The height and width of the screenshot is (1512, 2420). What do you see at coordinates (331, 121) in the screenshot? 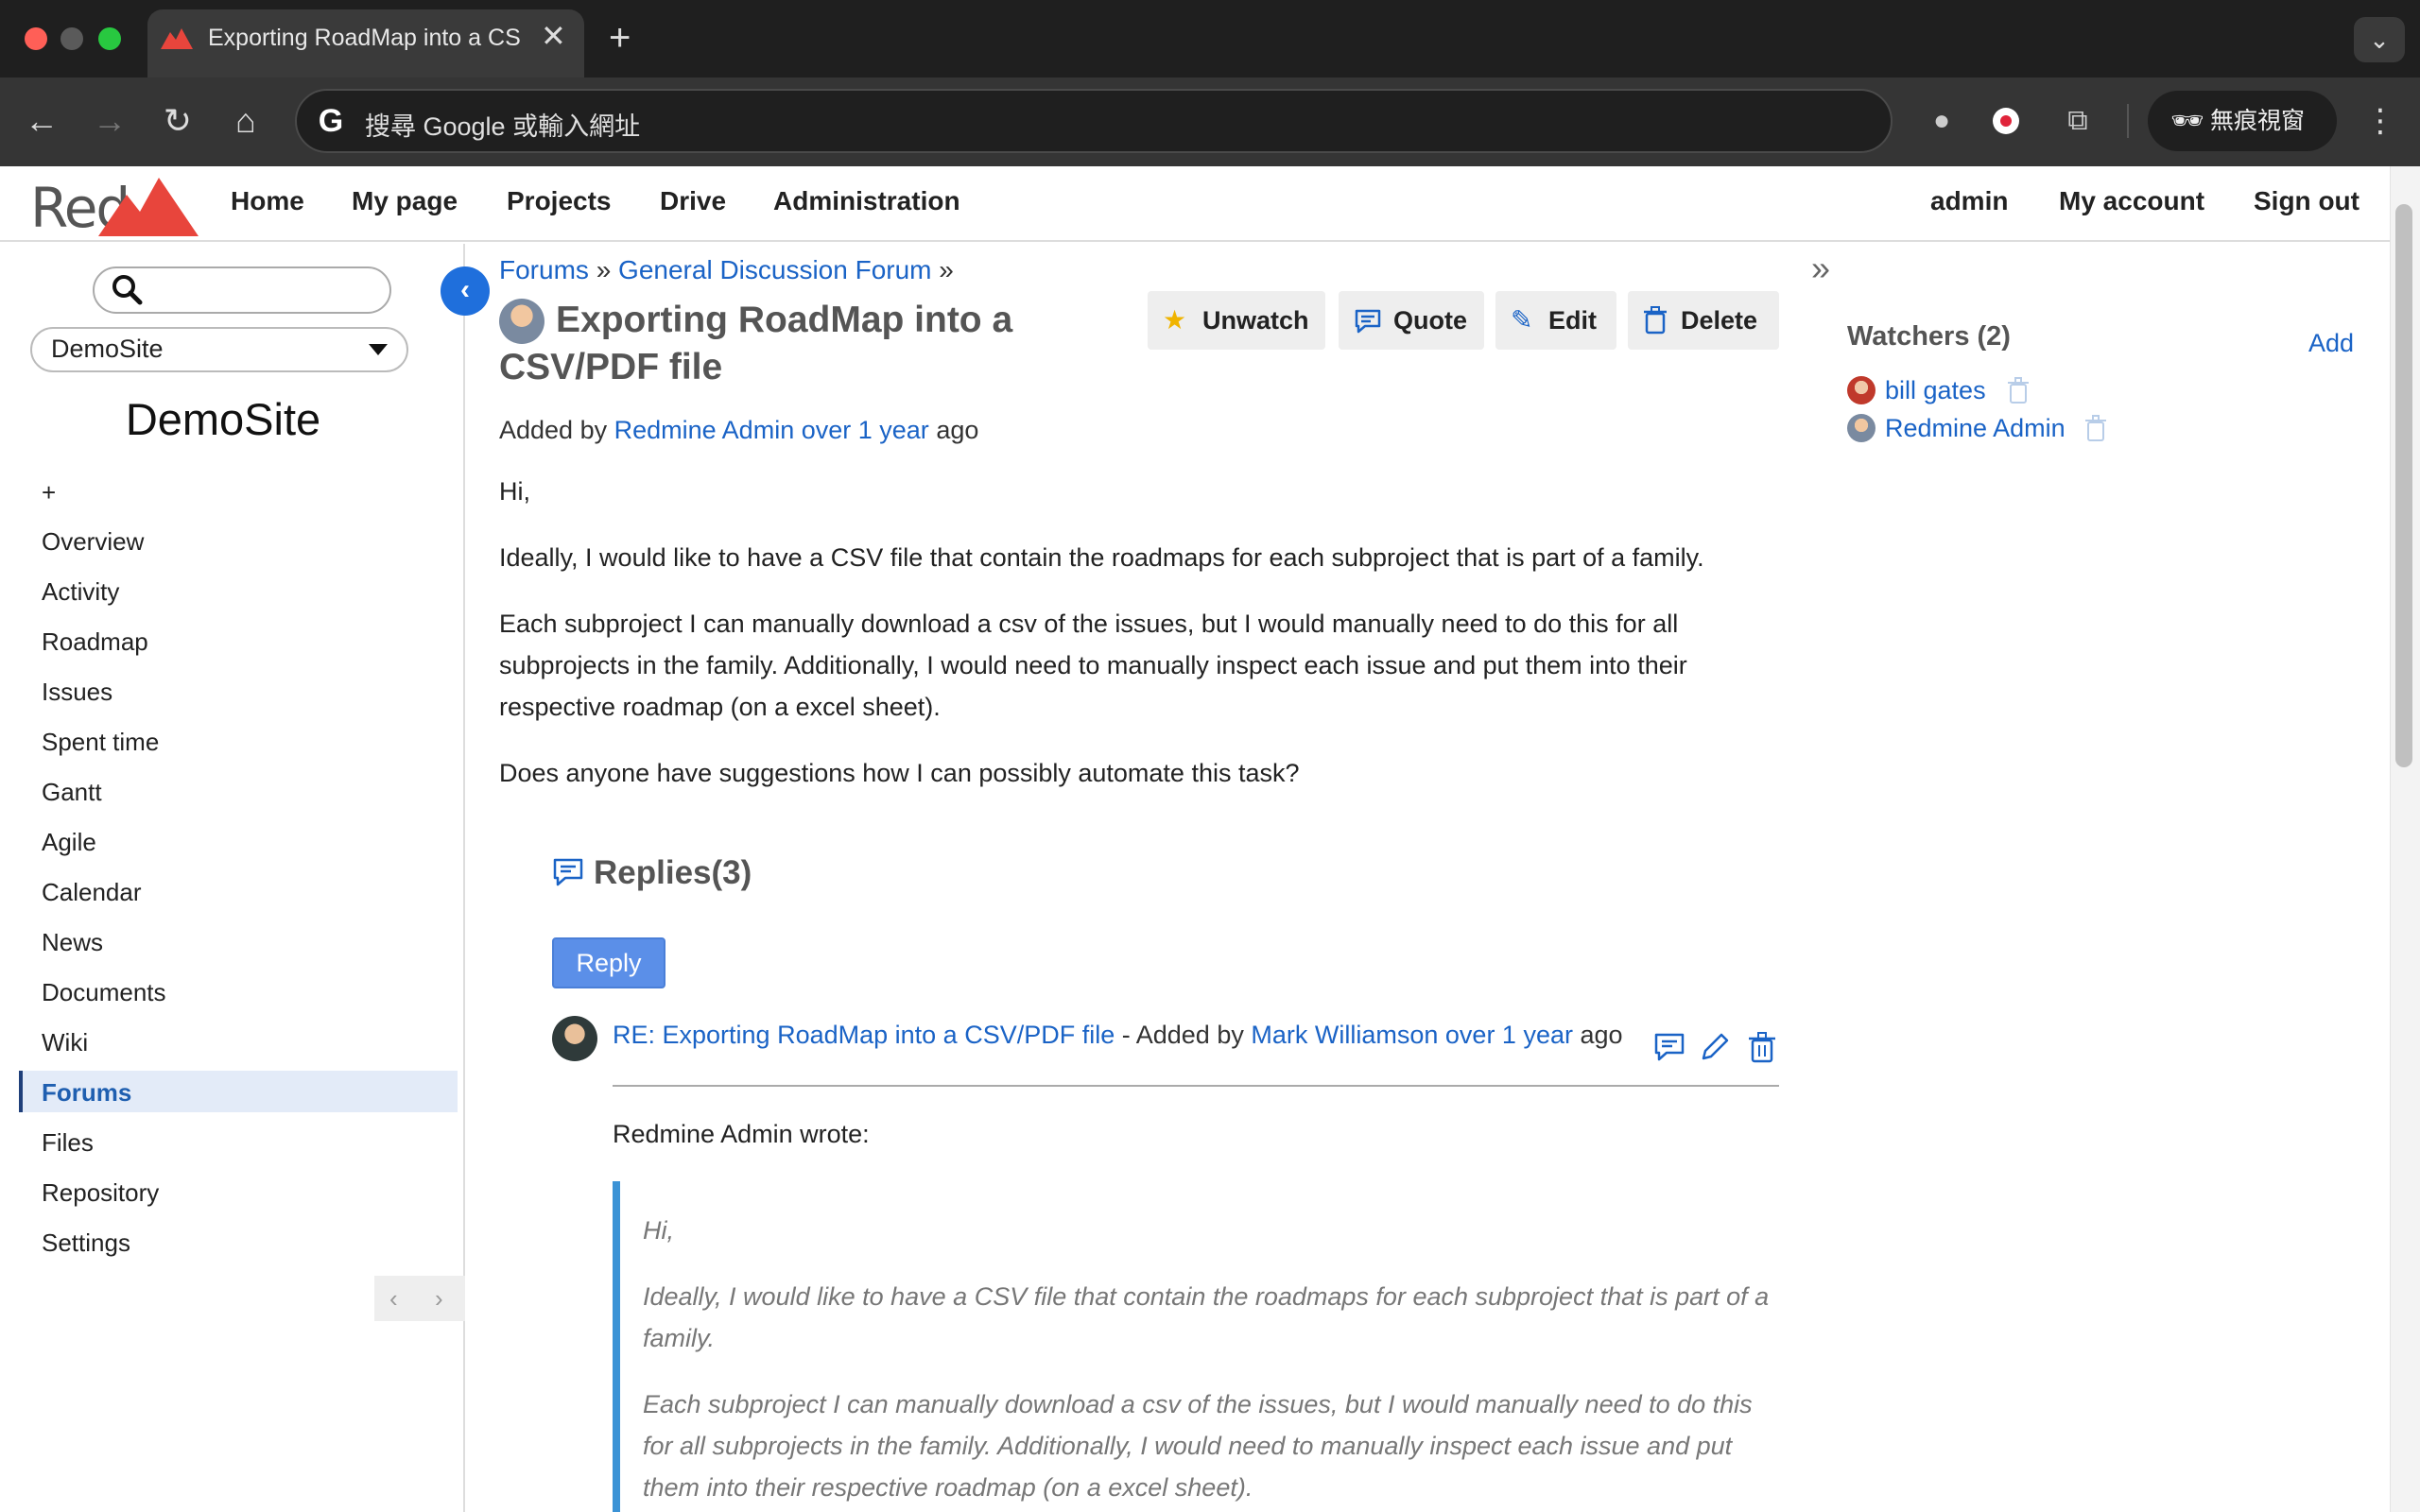
I see `google-g-icon: G` at bounding box center [331, 121].